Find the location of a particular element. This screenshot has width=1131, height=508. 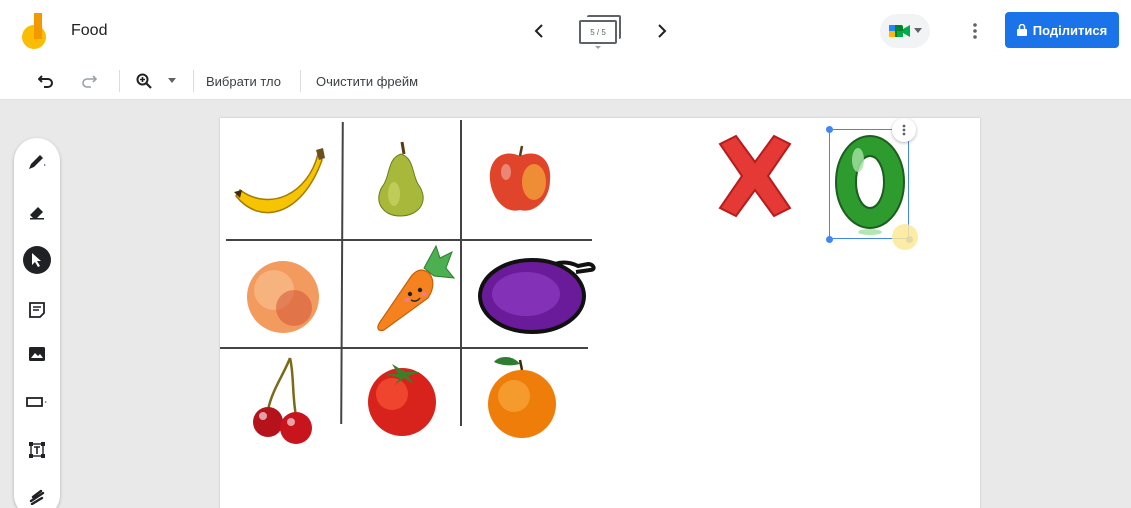

sticky-note-icon is located at coordinates (37, 310).